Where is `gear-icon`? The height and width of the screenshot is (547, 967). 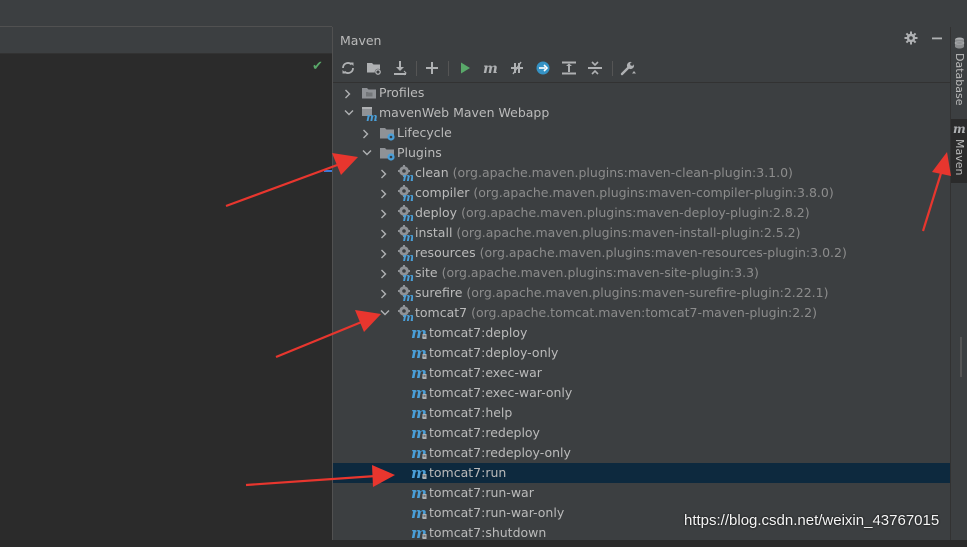
gear-icon is located at coordinates (911, 40).